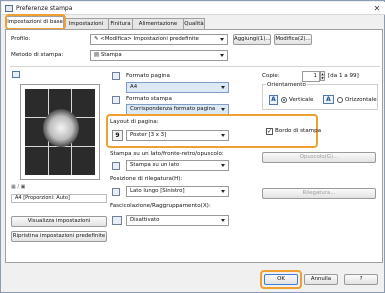 The height and width of the screenshot is (293, 385). What do you see at coordinates (35, 22) in the screenshot?
I see `tab-highlight` at bounding box center [35, 22].